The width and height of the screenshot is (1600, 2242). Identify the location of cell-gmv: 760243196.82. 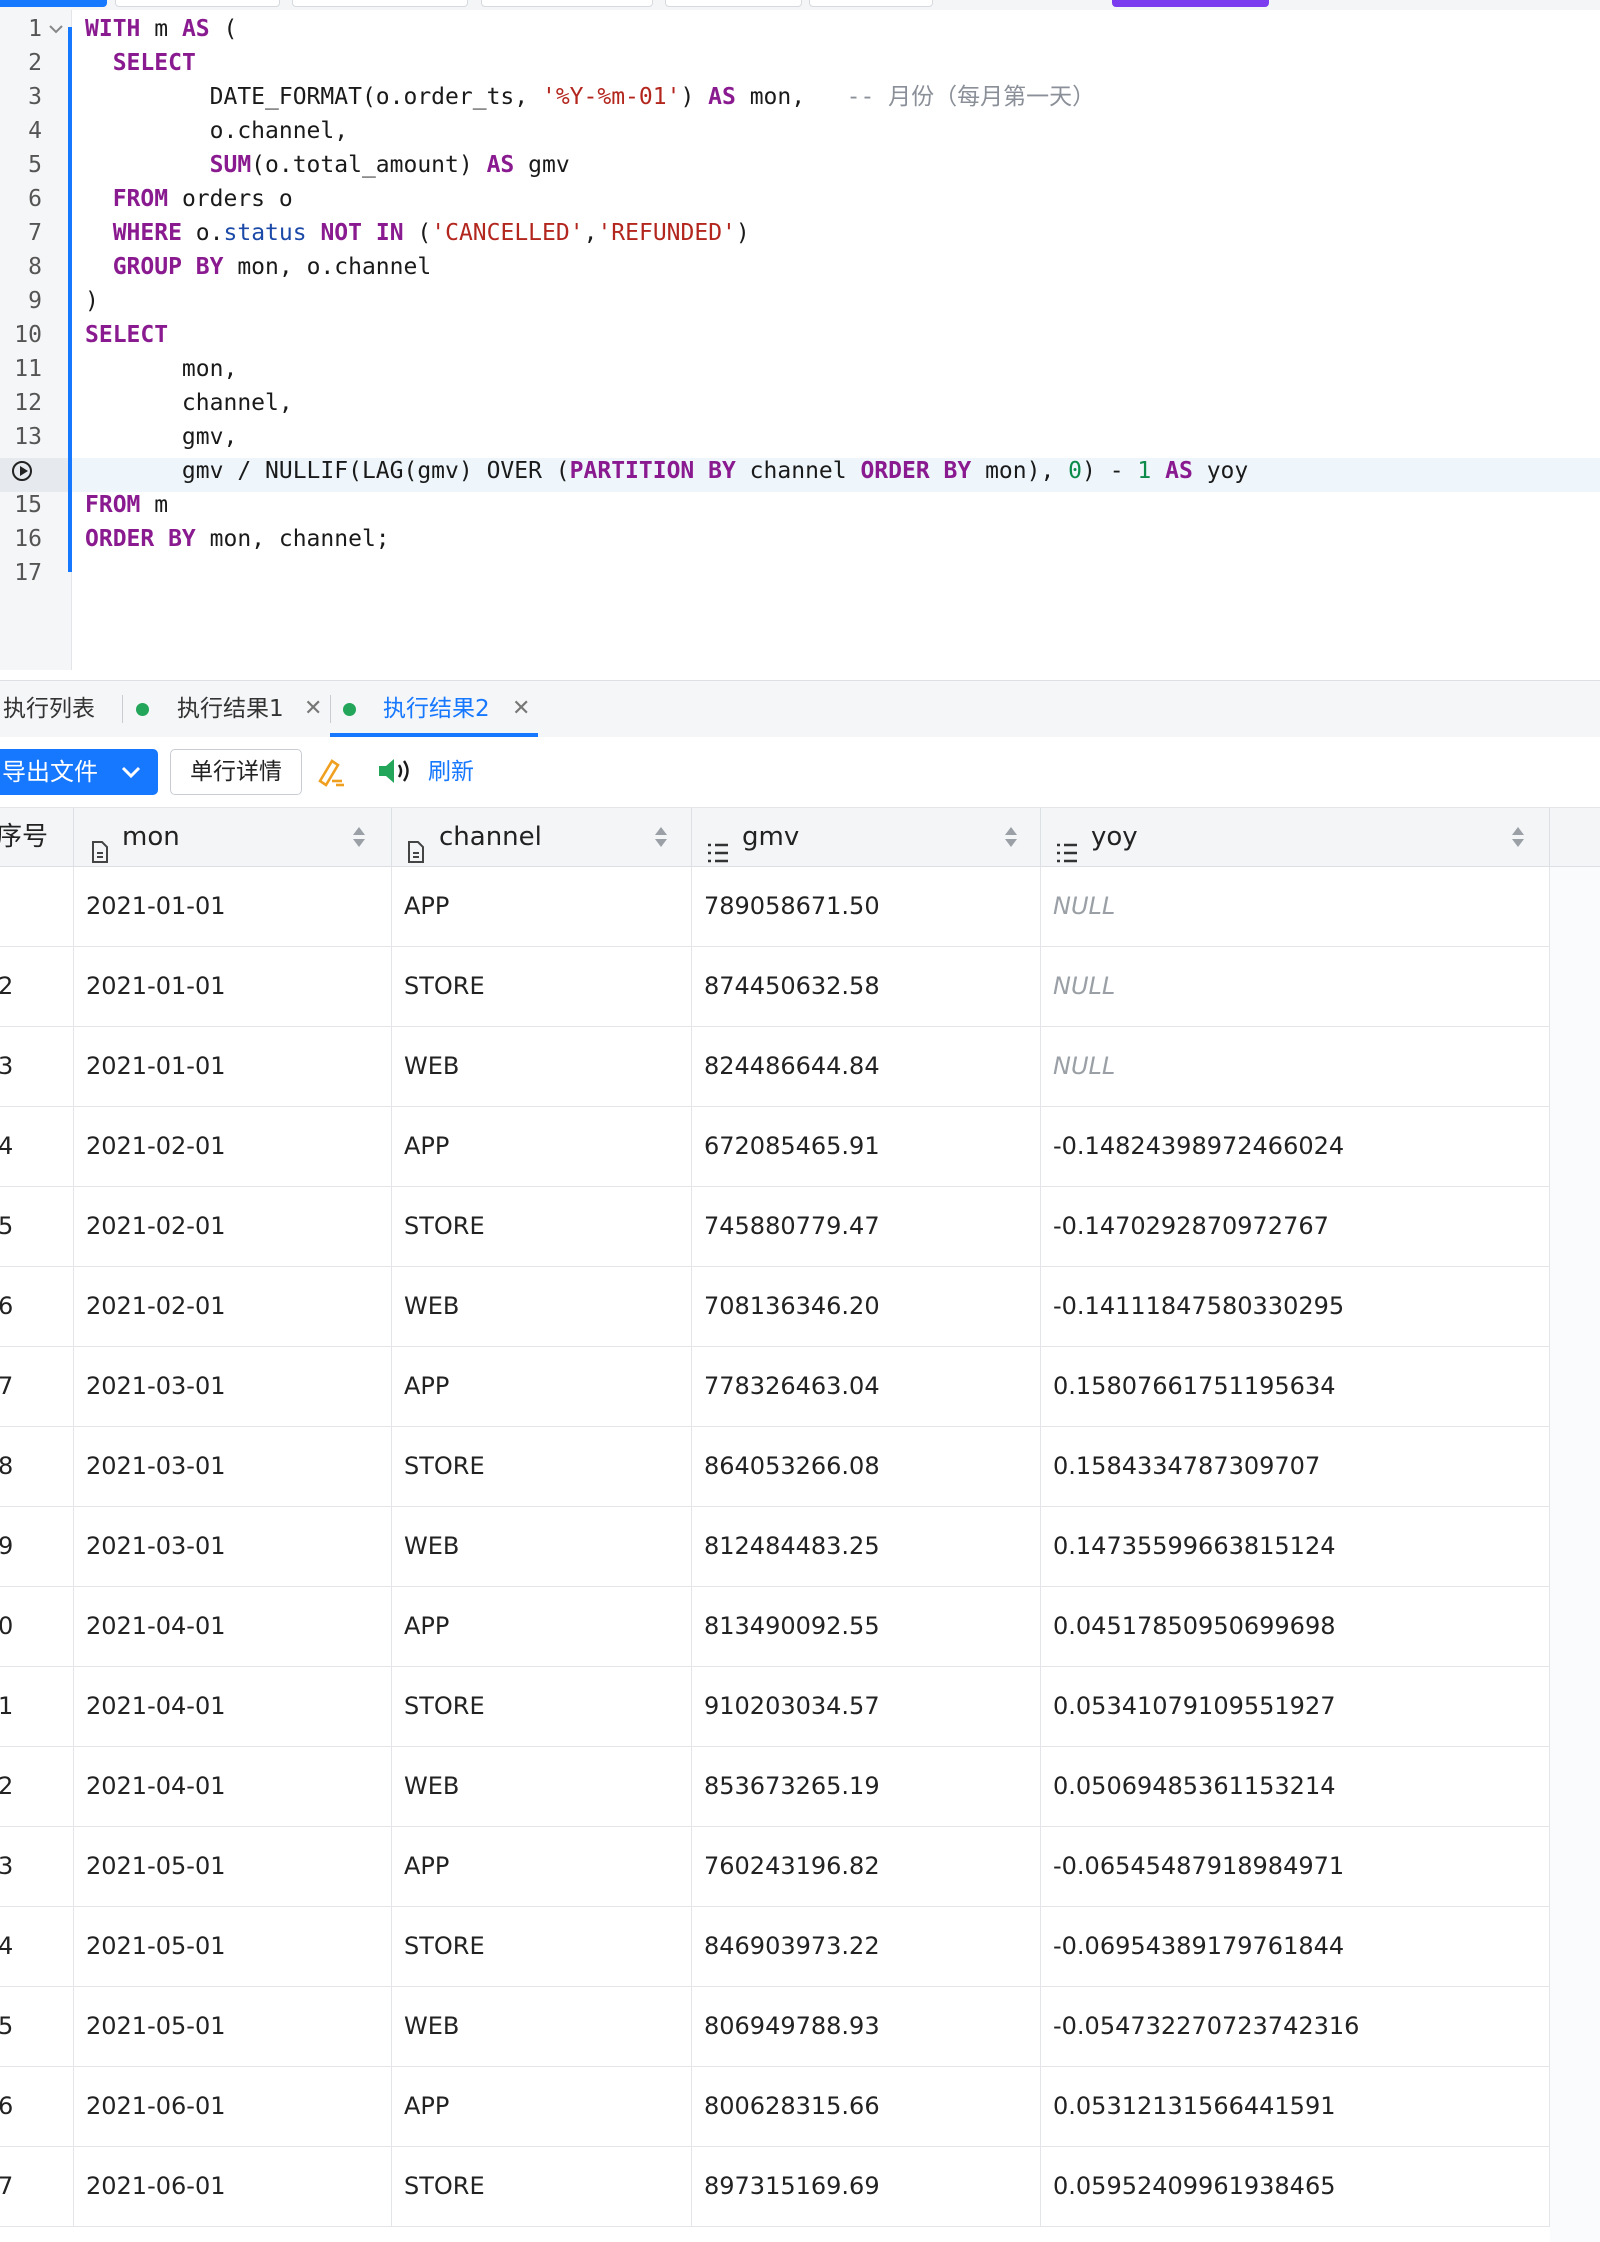
(866, 1867).